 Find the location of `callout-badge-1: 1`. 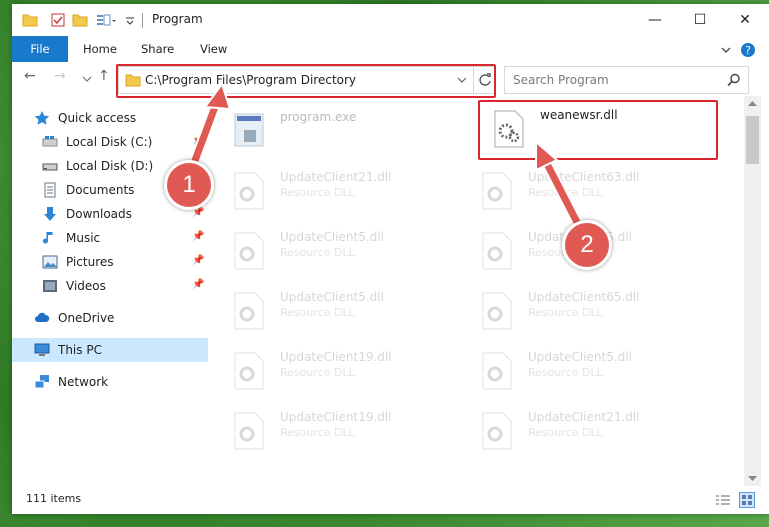

callout-badge-1: 1 is located at coordinates (189, 185).